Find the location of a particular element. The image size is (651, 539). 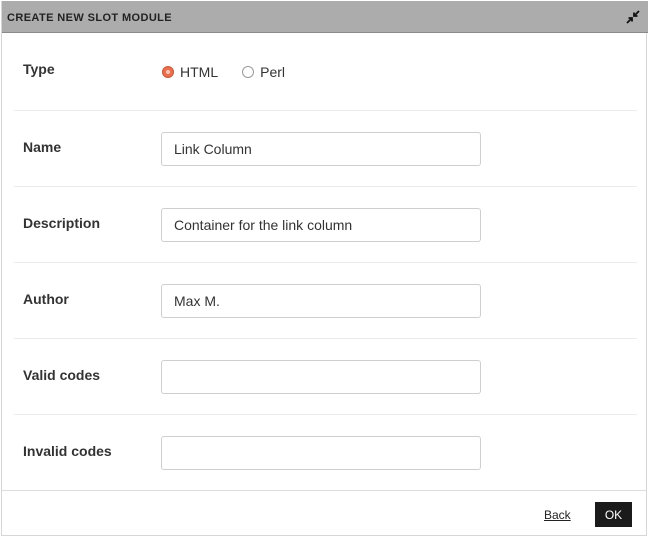

radio-perl: Perl is located at coordinates (263, 72).